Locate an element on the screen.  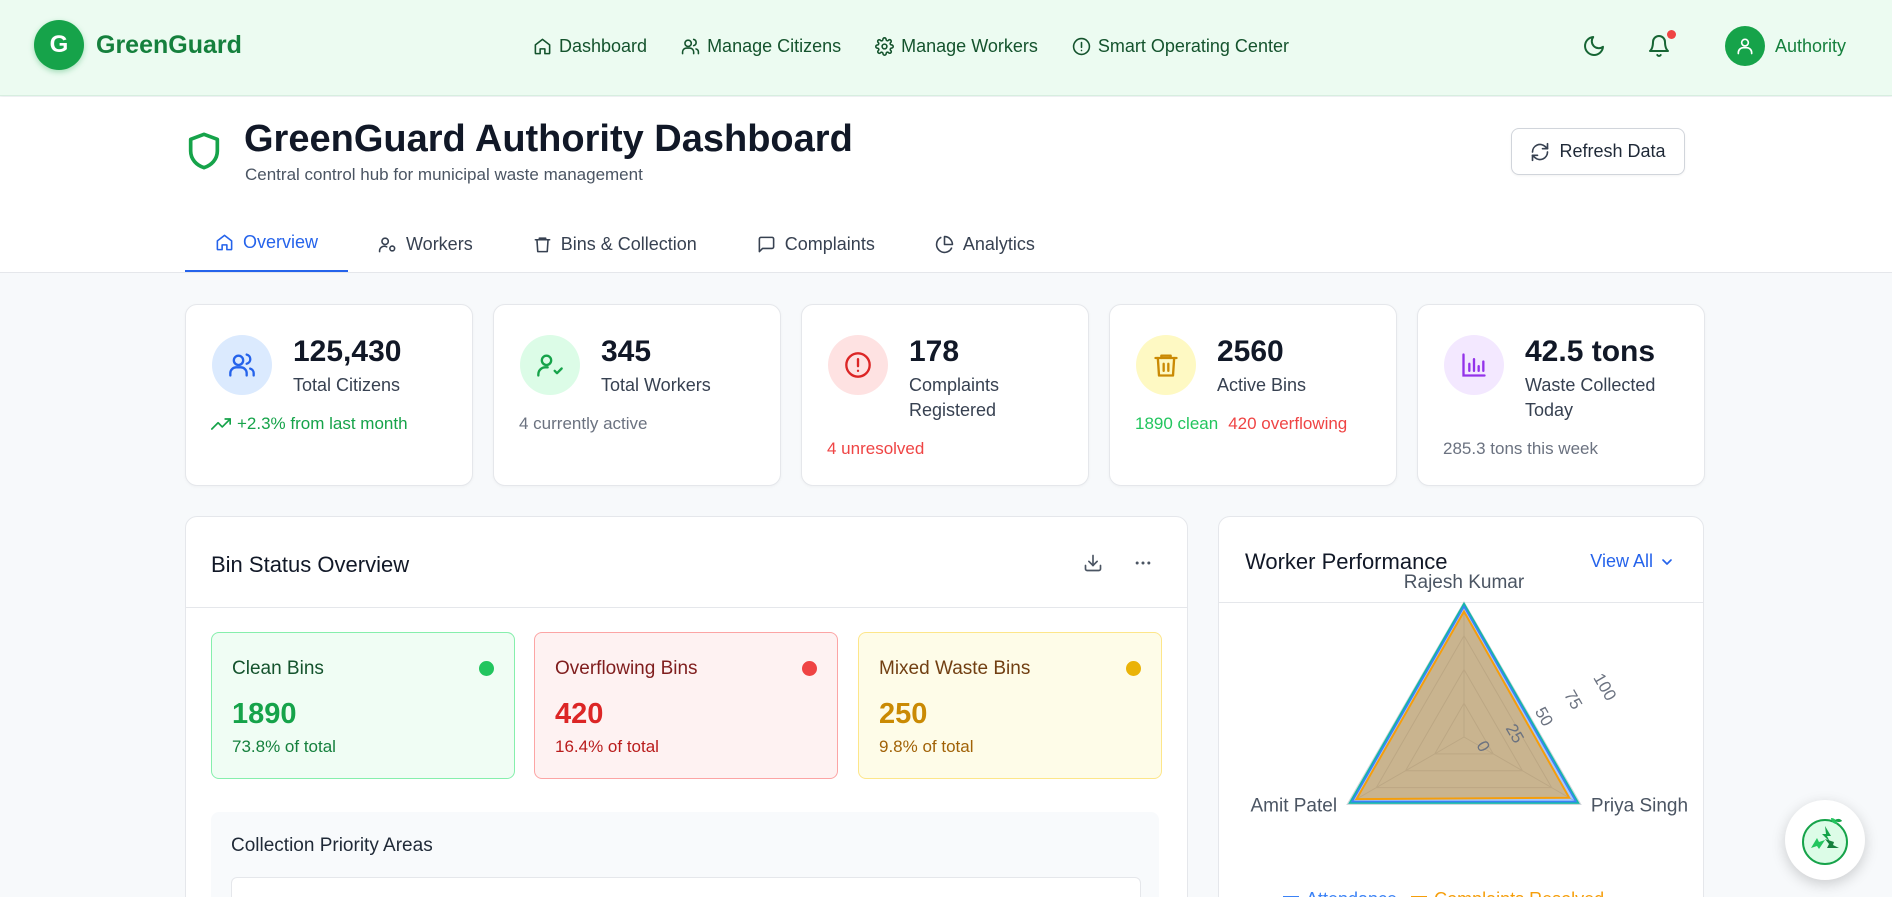
legend-item-attendance: Attendance is located at coordinates (1340, 893).